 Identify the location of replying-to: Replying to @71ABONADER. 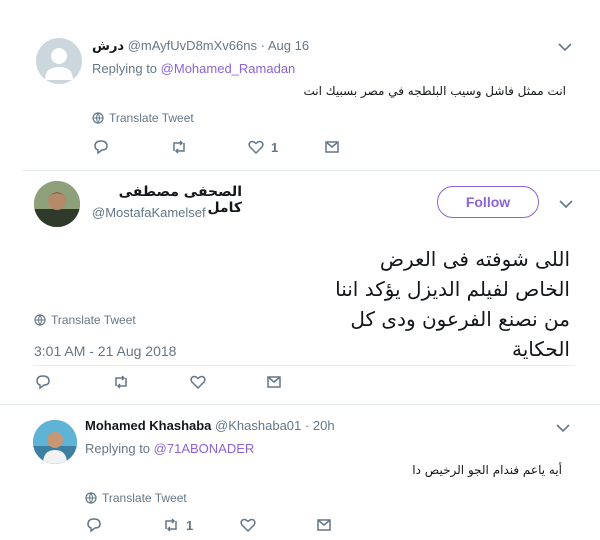
(169, 448).